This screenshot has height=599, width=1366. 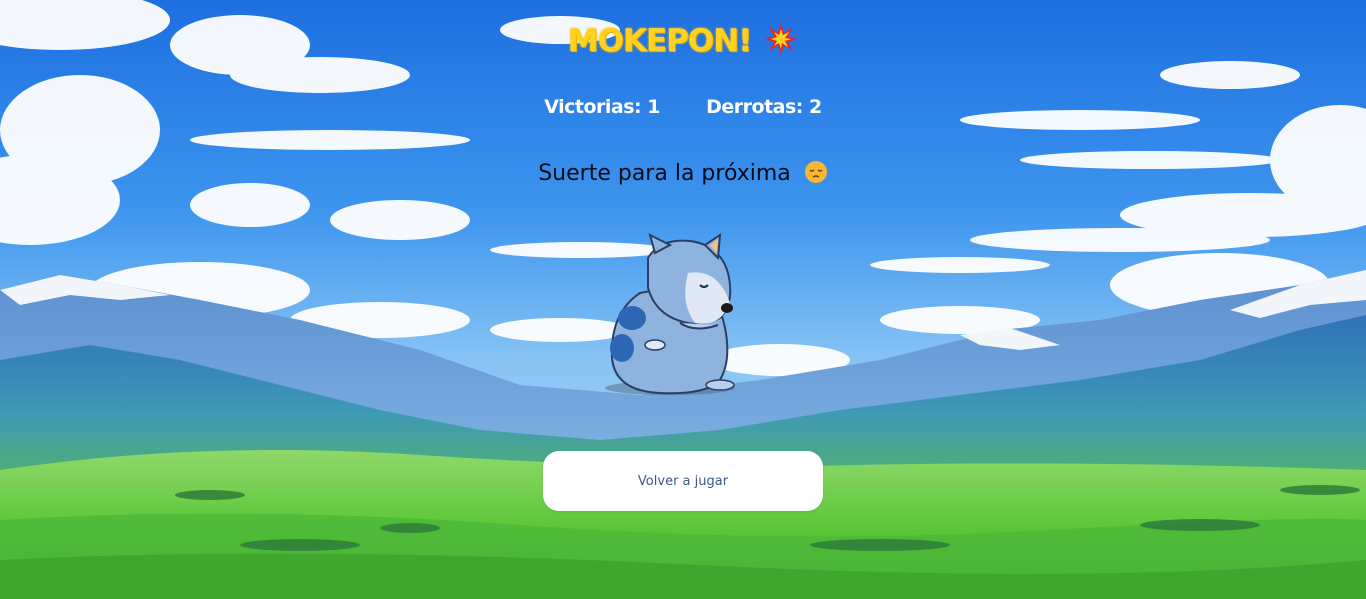 I want to click on scoreboard: Victorias: 1 Derrotas: 2, so click(x=683, y=107).